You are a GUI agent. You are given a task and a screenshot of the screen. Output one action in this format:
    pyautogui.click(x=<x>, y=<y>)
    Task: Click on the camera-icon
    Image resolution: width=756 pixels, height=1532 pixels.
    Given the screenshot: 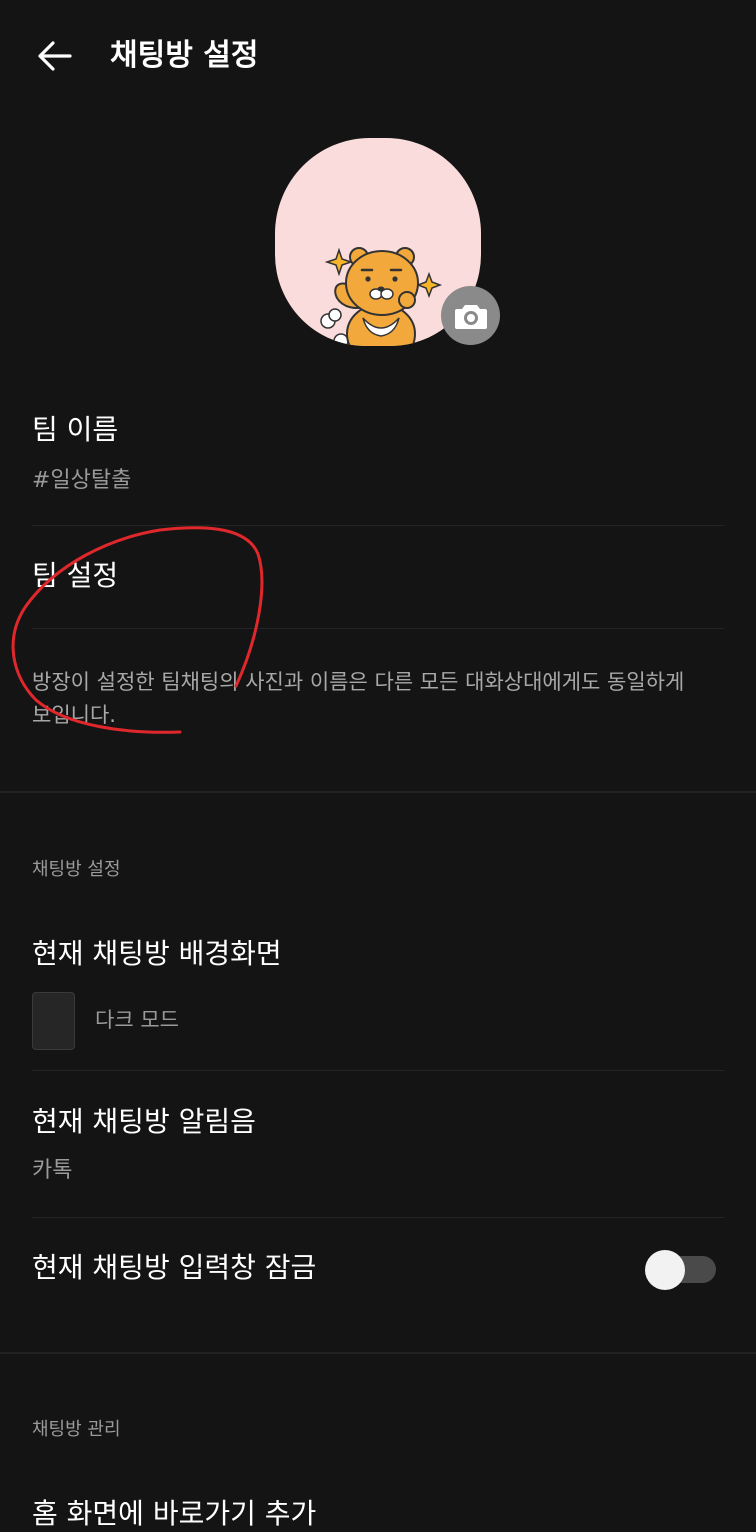 What is the action you would take?
    pyautogui.click(x=470, y=316)
    